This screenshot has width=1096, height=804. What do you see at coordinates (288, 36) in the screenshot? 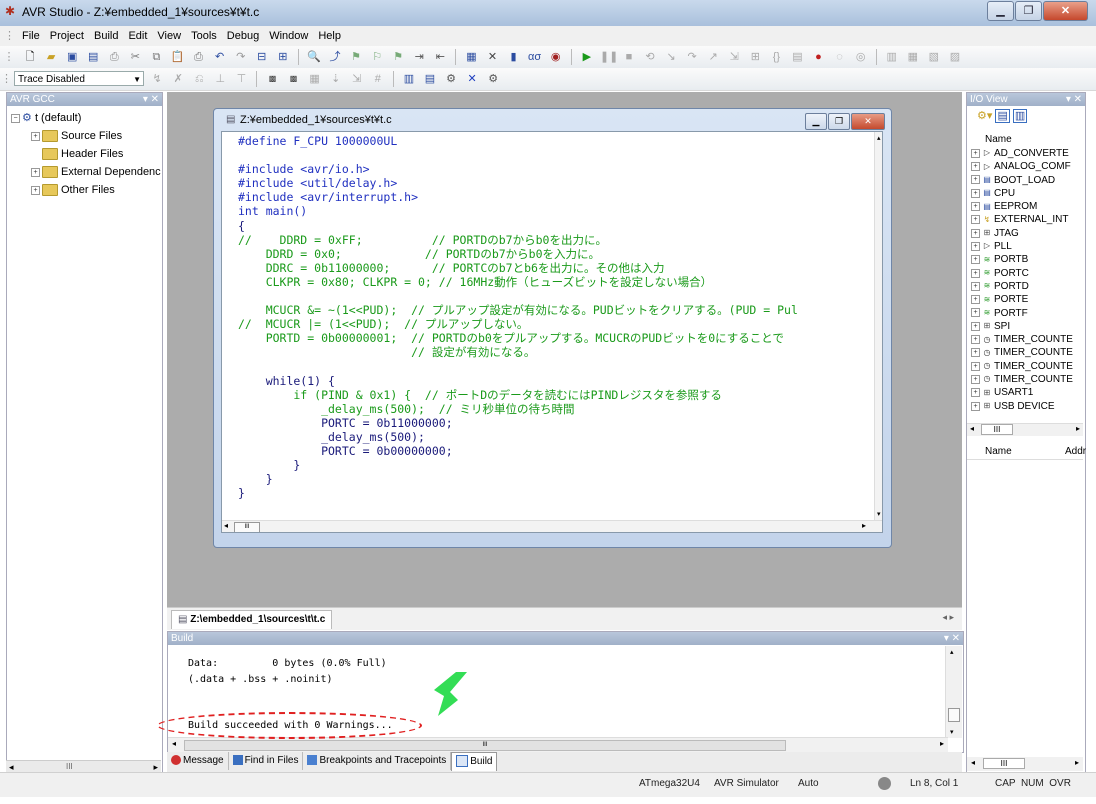
I see `menu-window: Window` at bounding box center [288, 36].